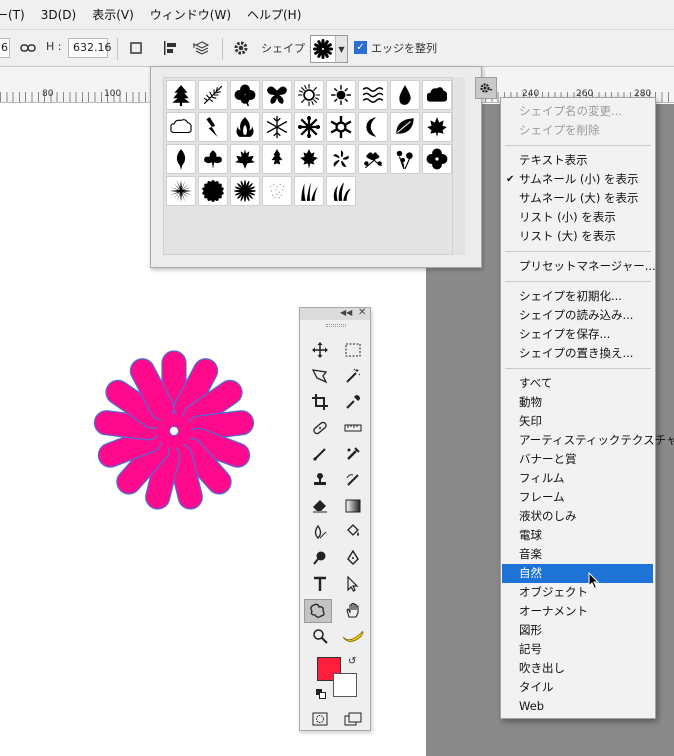  I want to click on grass-dots-icon, so click(277, 191).